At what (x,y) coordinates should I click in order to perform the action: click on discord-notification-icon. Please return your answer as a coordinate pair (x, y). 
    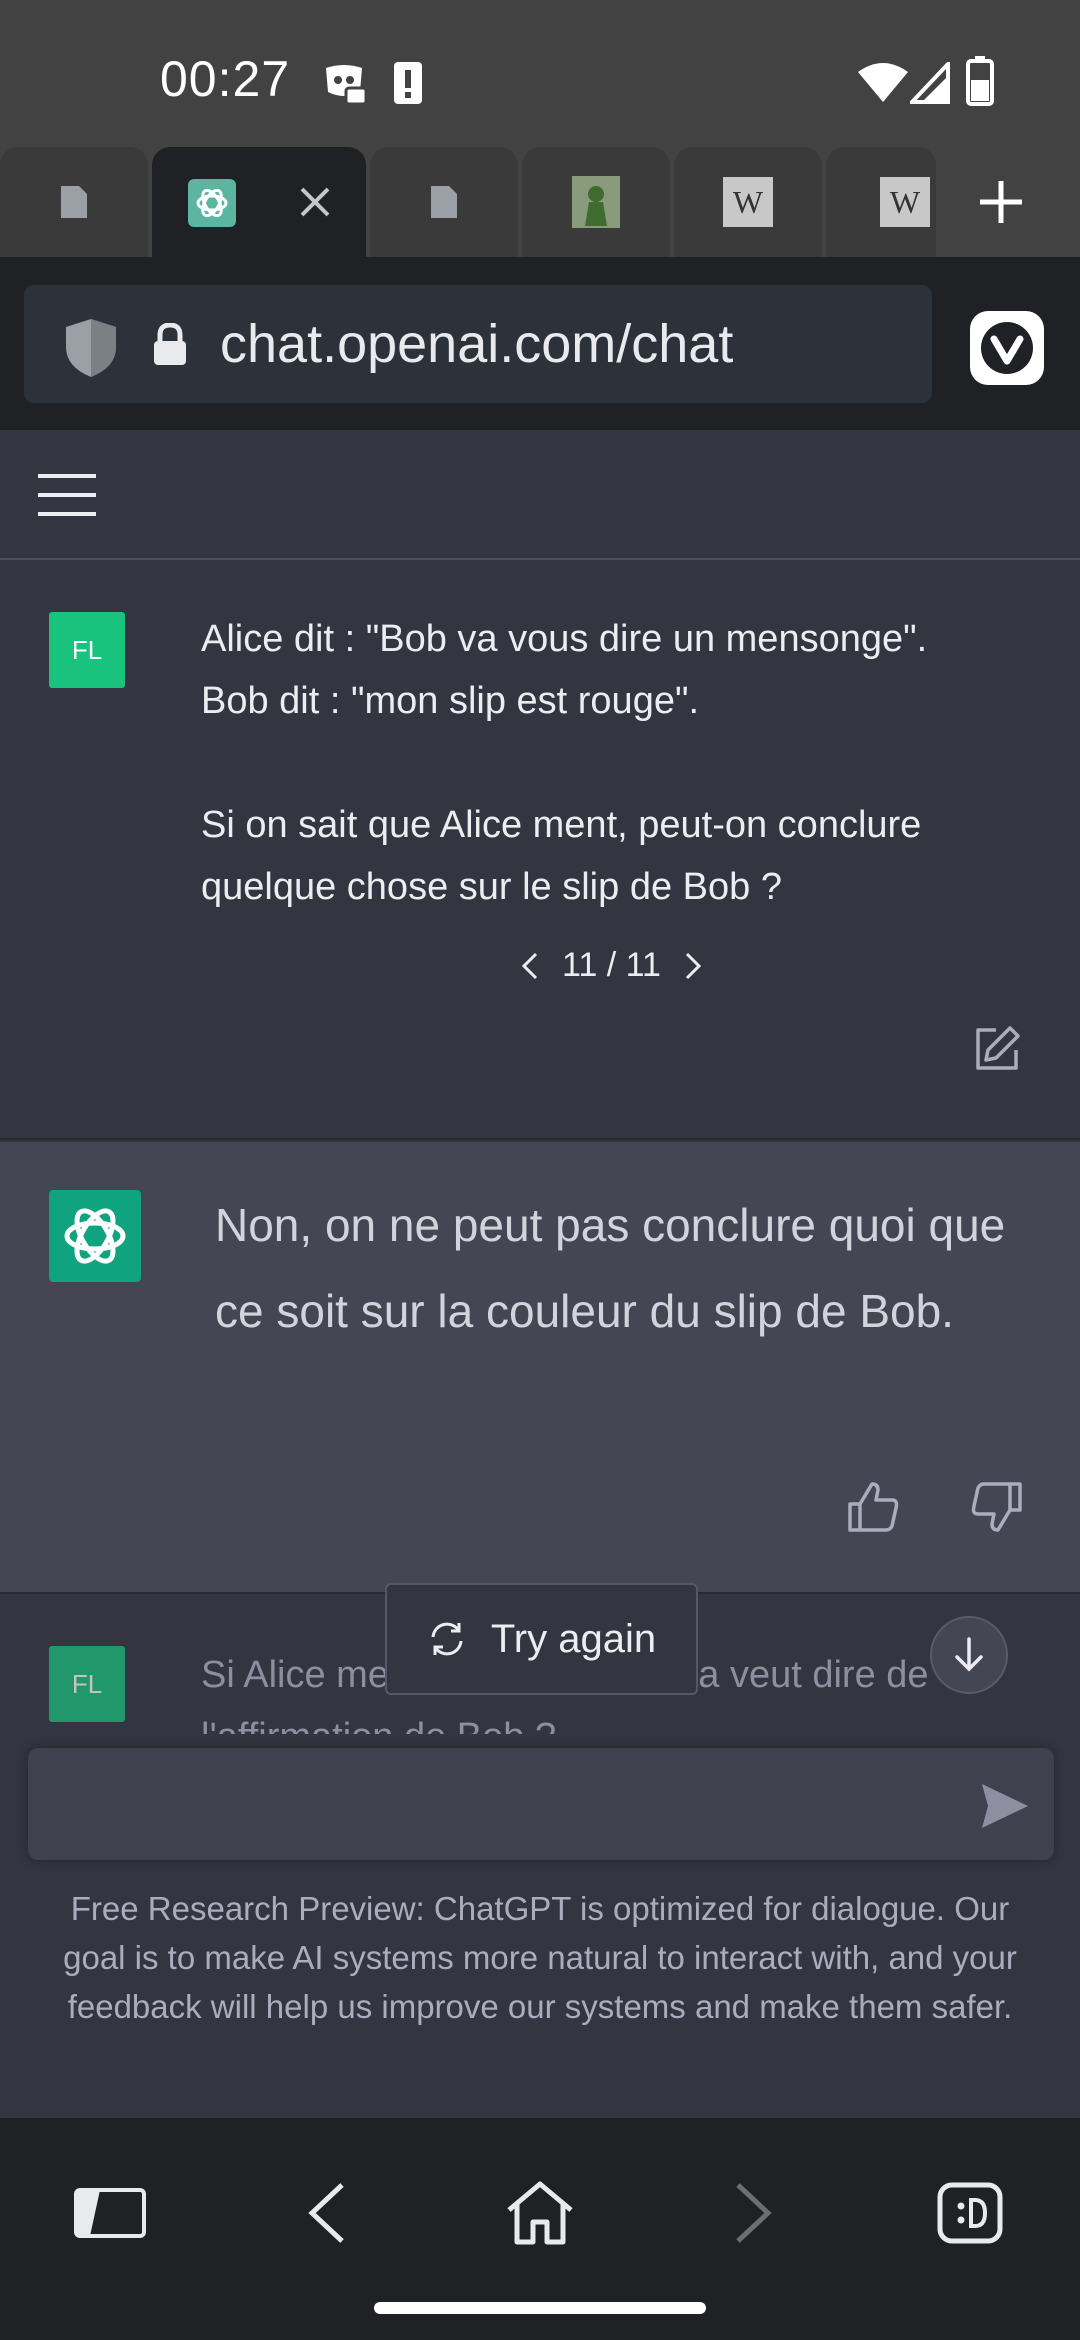
    Looking at the image, I should click on (347, 85).